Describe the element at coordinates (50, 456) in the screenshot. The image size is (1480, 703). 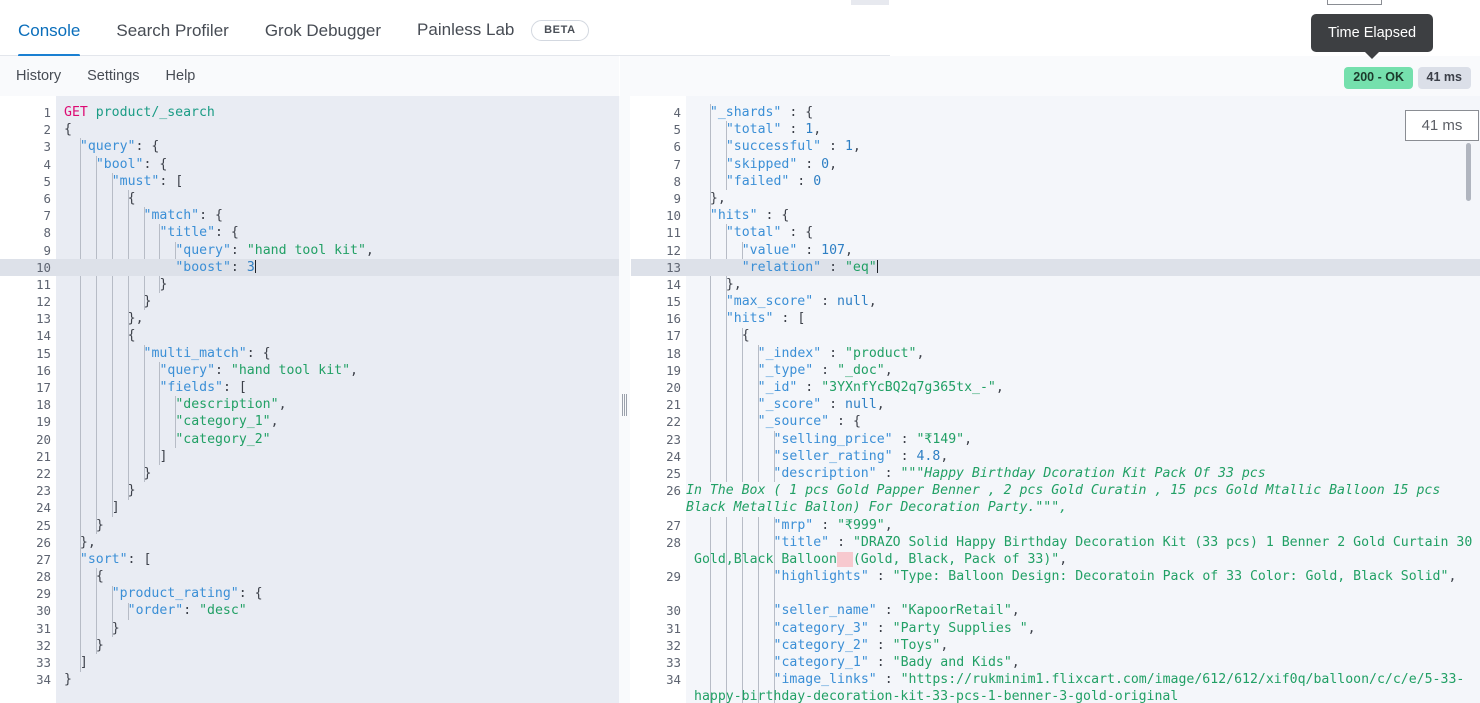
I see `line-number: 21▴` at that location.